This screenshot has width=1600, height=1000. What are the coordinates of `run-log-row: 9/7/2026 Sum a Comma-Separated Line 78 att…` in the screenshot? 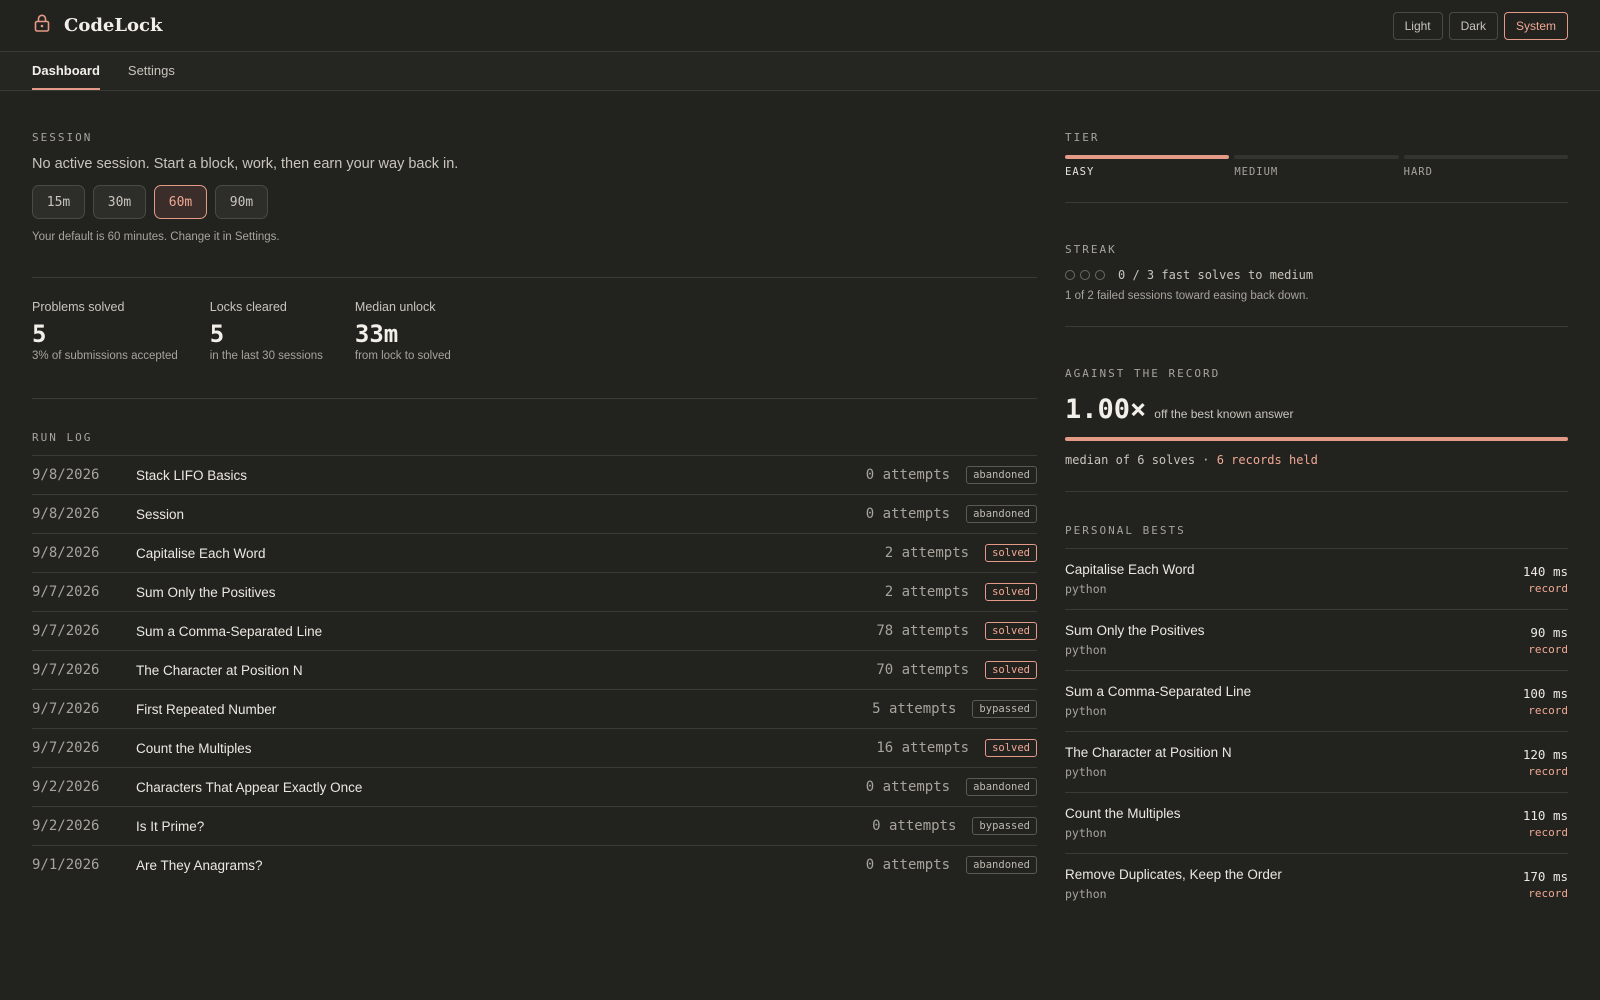 It's located at (534, 630).